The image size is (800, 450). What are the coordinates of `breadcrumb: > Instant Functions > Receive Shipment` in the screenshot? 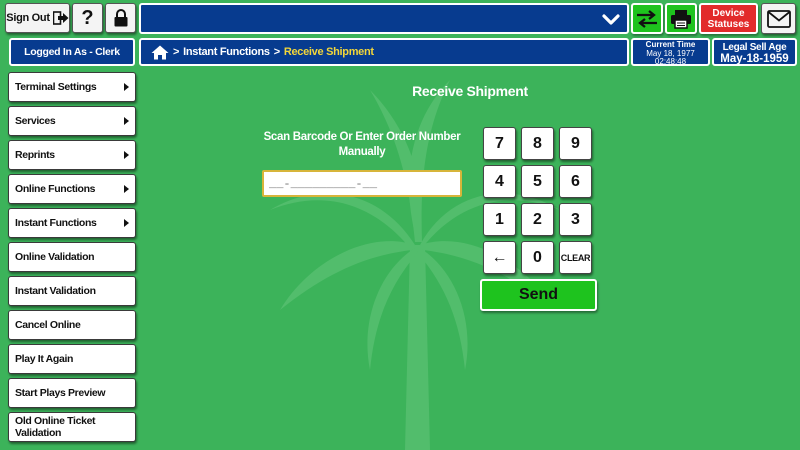 It's located at (384, 52).